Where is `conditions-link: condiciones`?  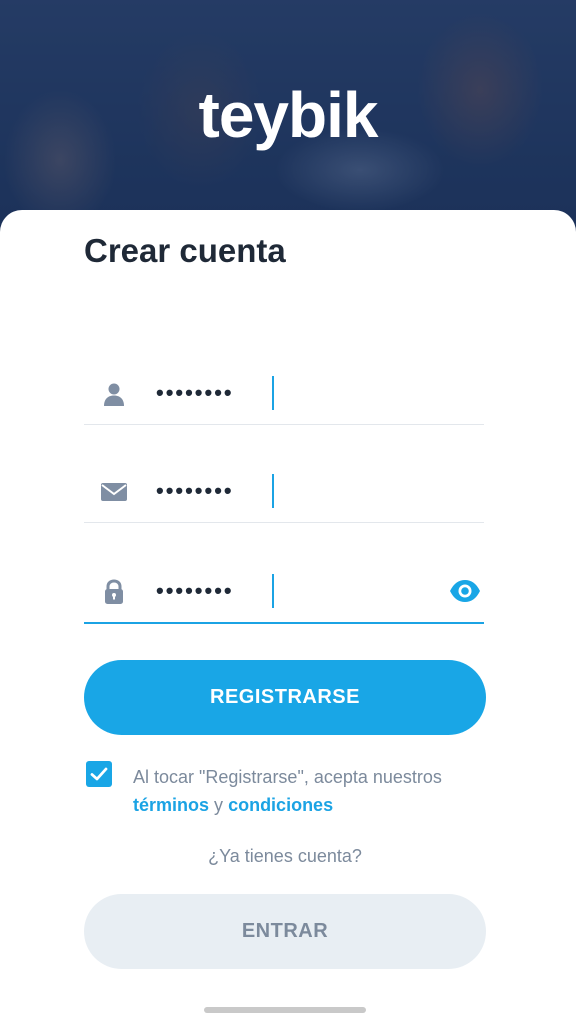 conditions-link: condiciones is located at coordinates (280, 805).